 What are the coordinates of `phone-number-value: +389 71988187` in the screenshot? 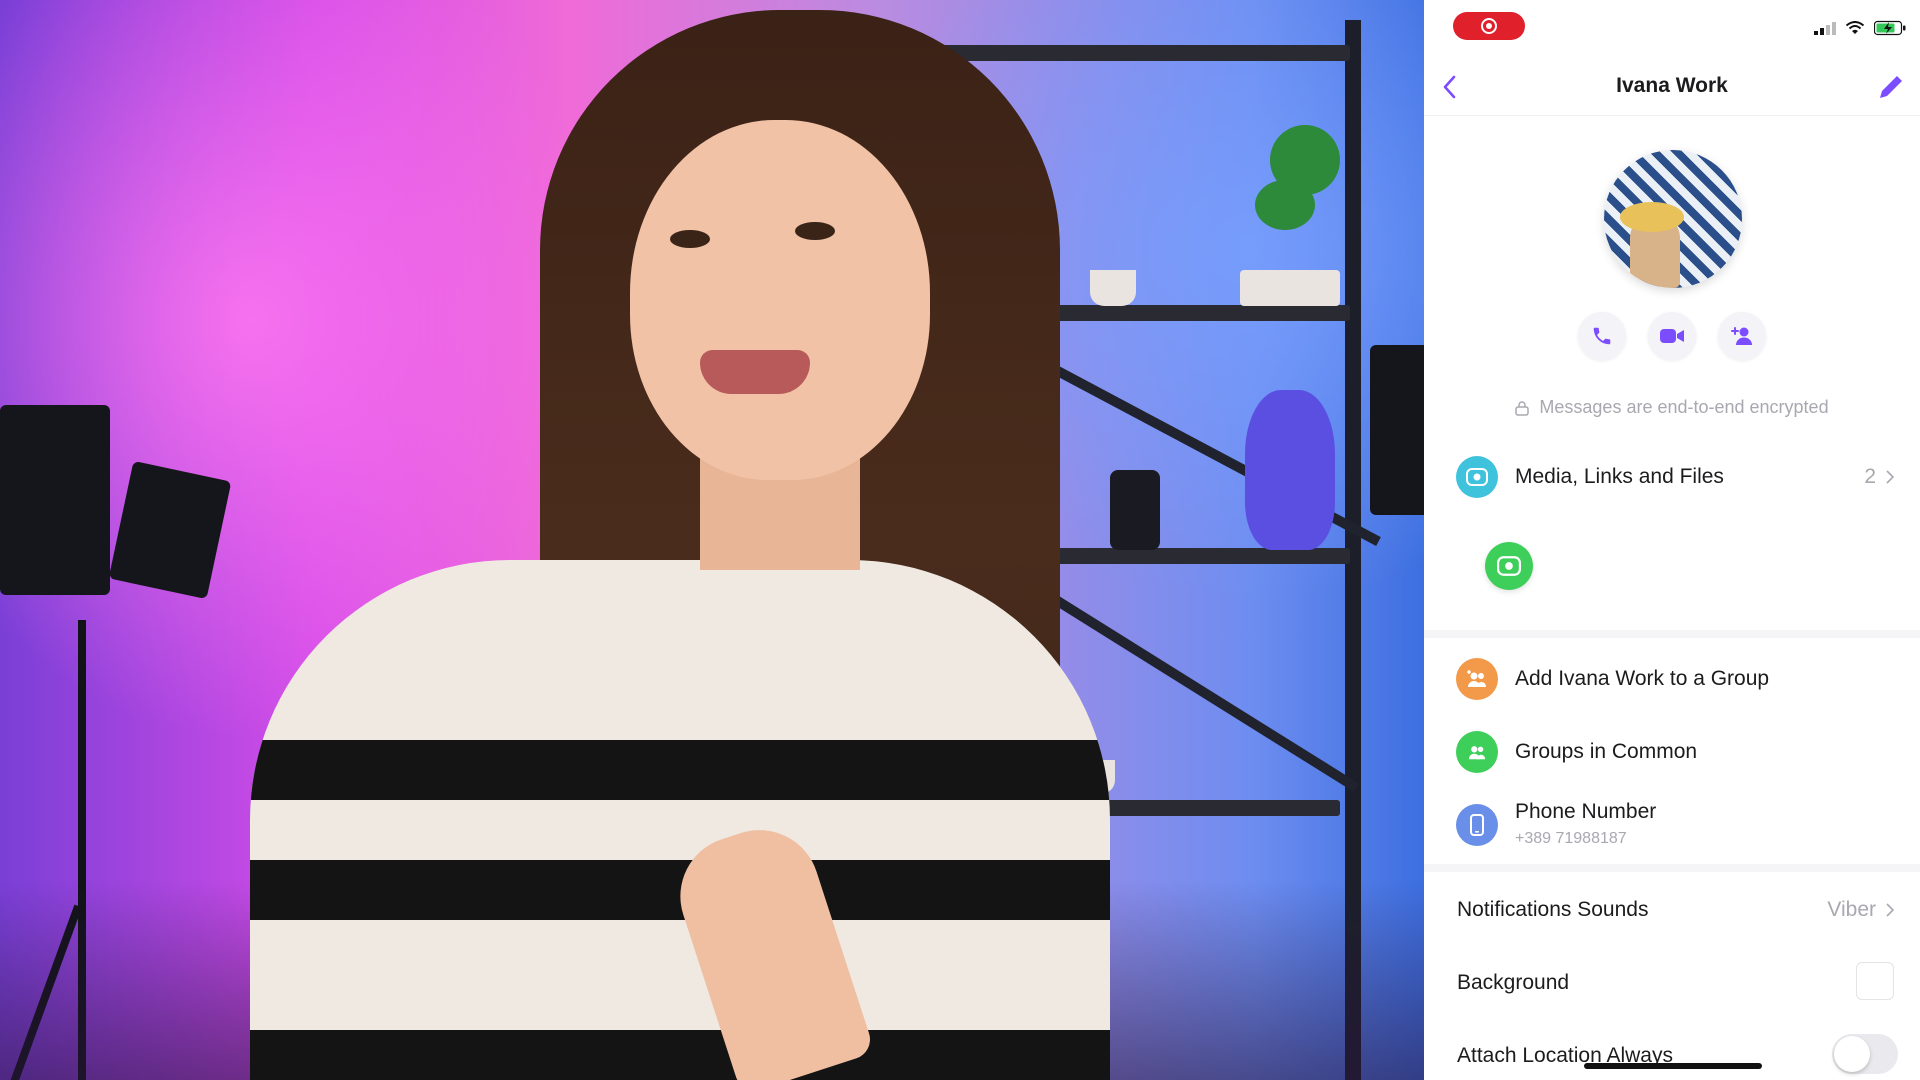 It's located at (1571, 838).